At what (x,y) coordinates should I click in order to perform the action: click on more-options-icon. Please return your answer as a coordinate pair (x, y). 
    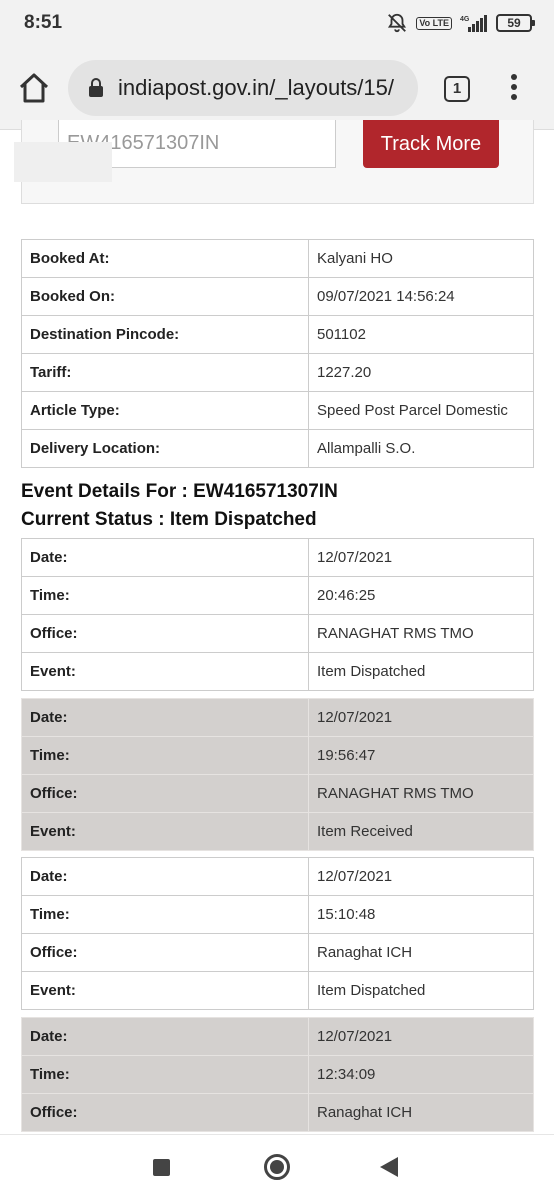
    Looking at the image, I should click on (514, 89).